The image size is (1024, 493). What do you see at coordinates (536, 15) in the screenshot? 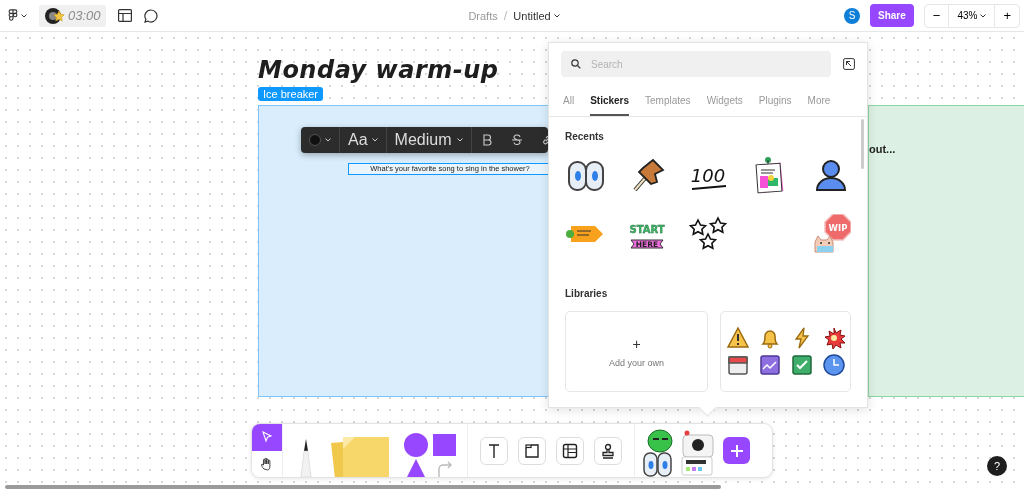
I see `file-title-button: Untitled` at bounding box center [536, 15].